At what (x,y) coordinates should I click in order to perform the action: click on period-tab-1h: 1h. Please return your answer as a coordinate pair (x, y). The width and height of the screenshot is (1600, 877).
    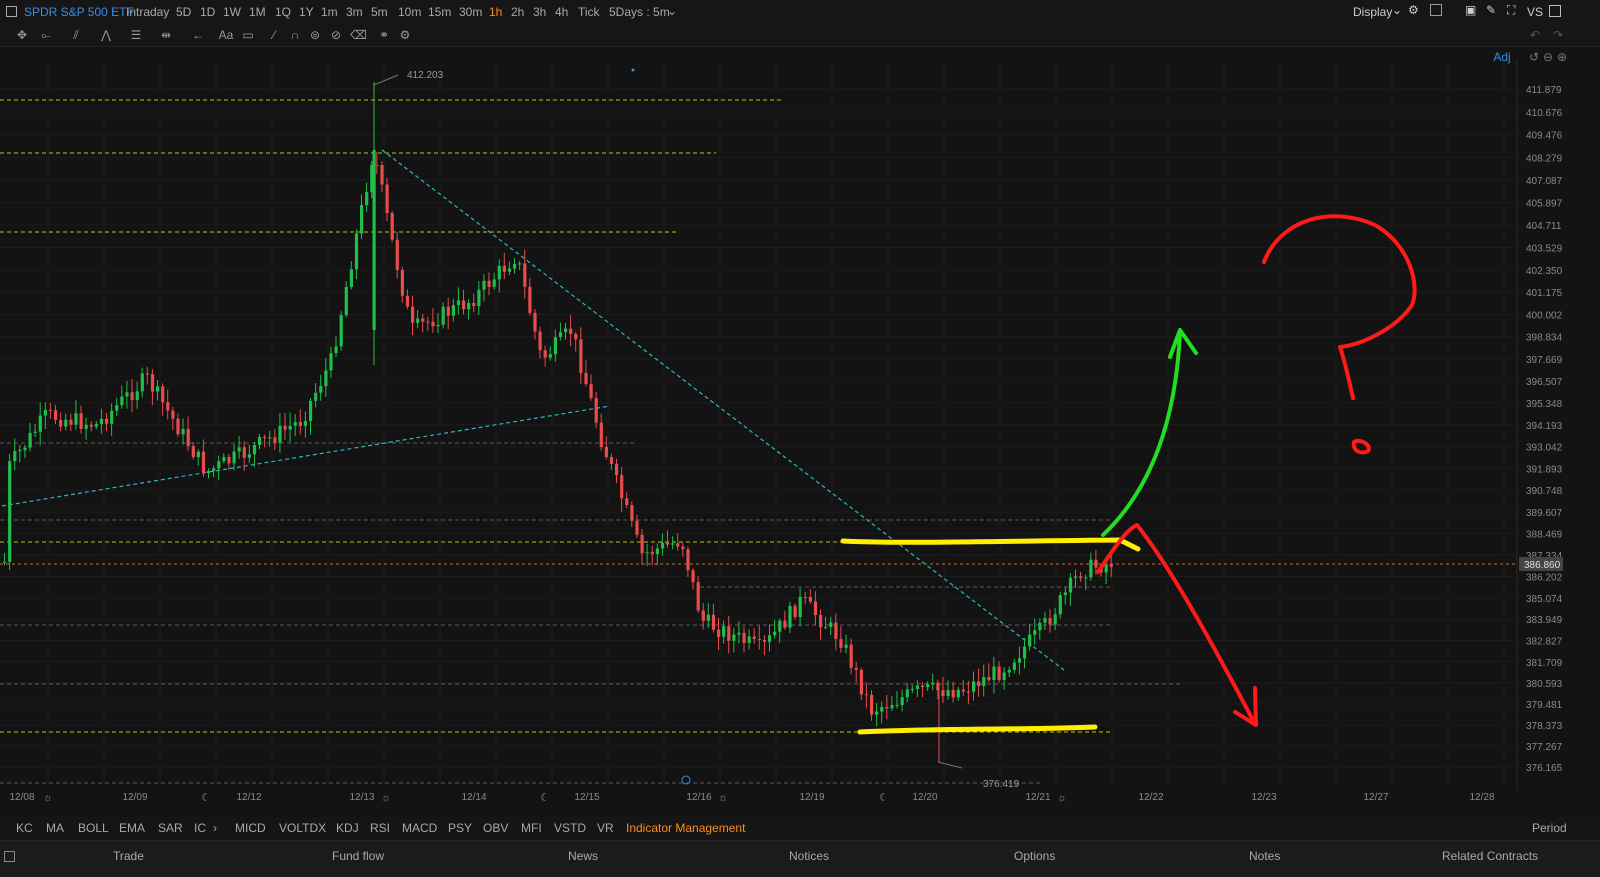
    Looking at the image, I should click on (495, 12).